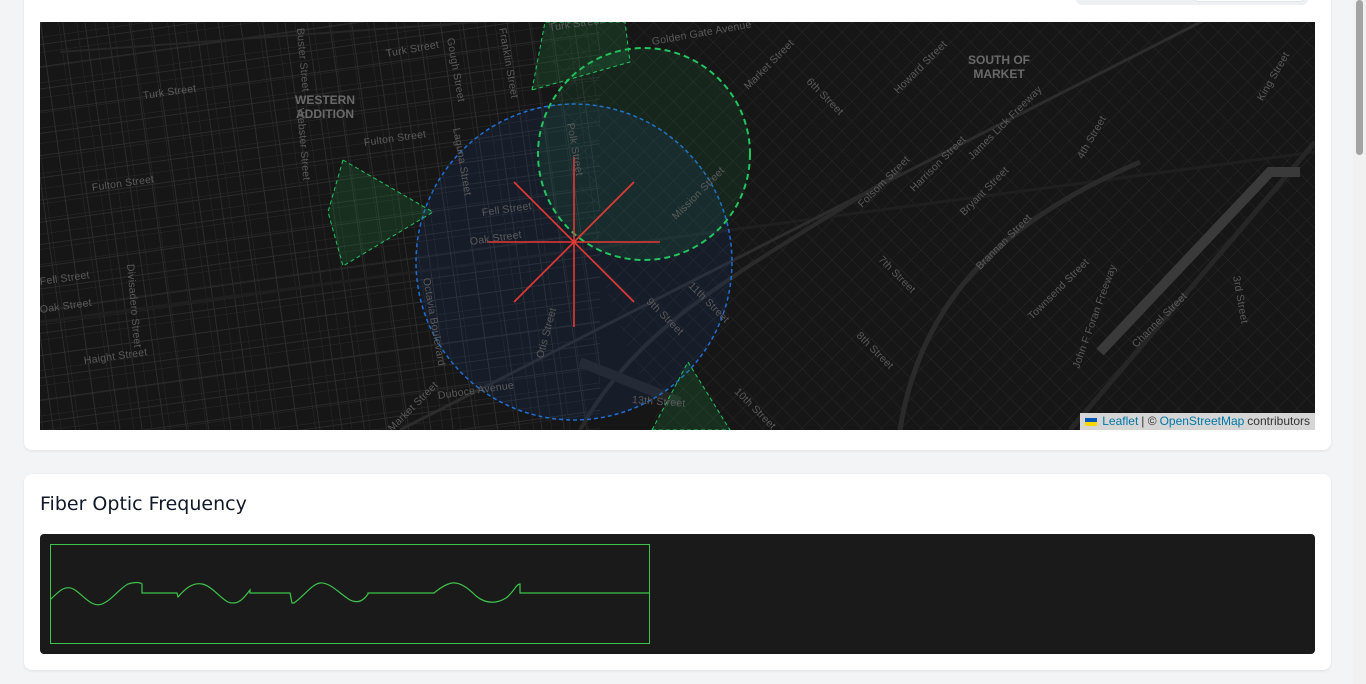 The image size is (1366, 684). Describe the element at coordinates (143, 504) in the screenshot. I see `fiber-title: Fiber Optic Frequency` at that location.